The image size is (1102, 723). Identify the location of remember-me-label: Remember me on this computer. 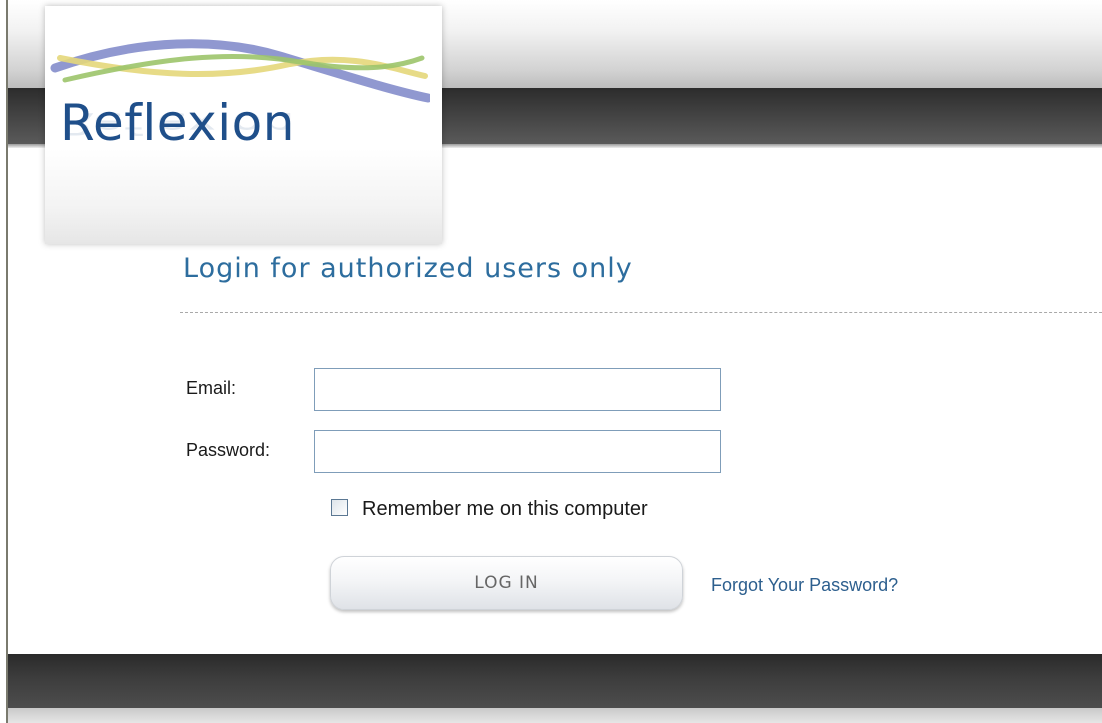
(505, 509).